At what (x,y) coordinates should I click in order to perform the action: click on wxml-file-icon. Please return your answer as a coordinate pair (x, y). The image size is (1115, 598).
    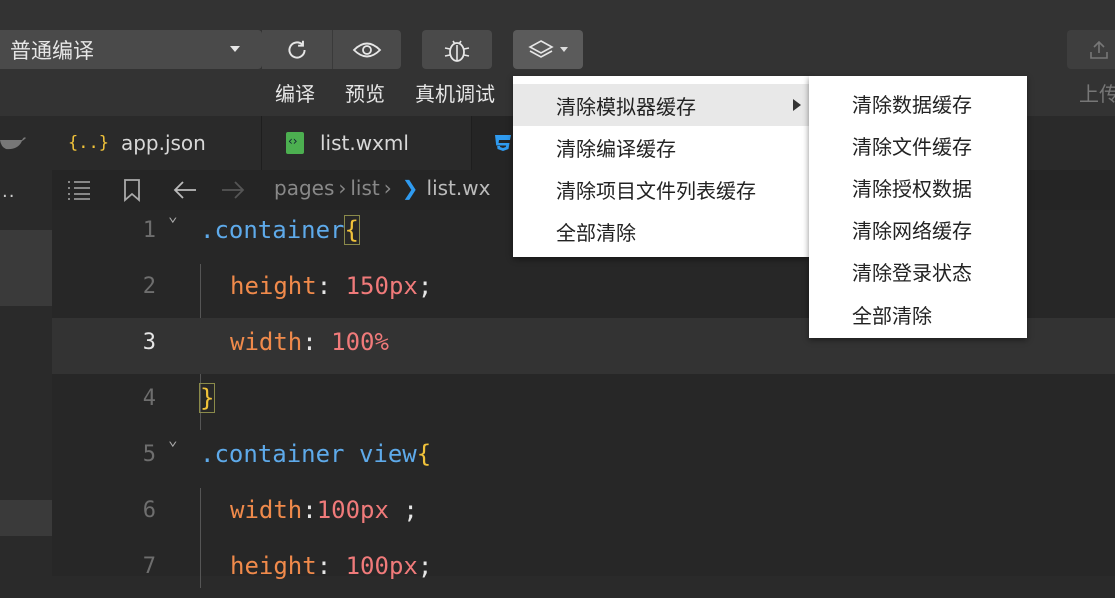
    Looking at the image, I should click on (295, 143).